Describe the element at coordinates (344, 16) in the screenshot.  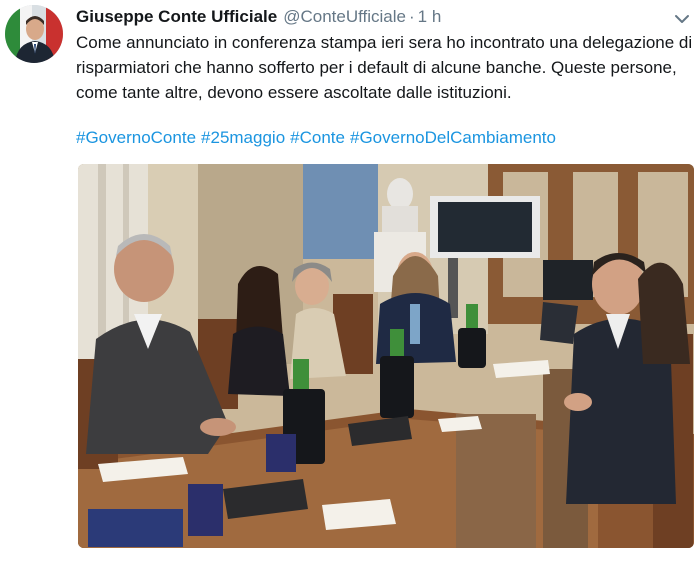
I see `author-handle: @ConteUfficiale` at that location.